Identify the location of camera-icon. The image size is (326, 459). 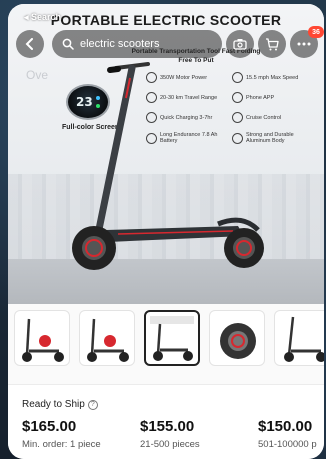
(240, 44).